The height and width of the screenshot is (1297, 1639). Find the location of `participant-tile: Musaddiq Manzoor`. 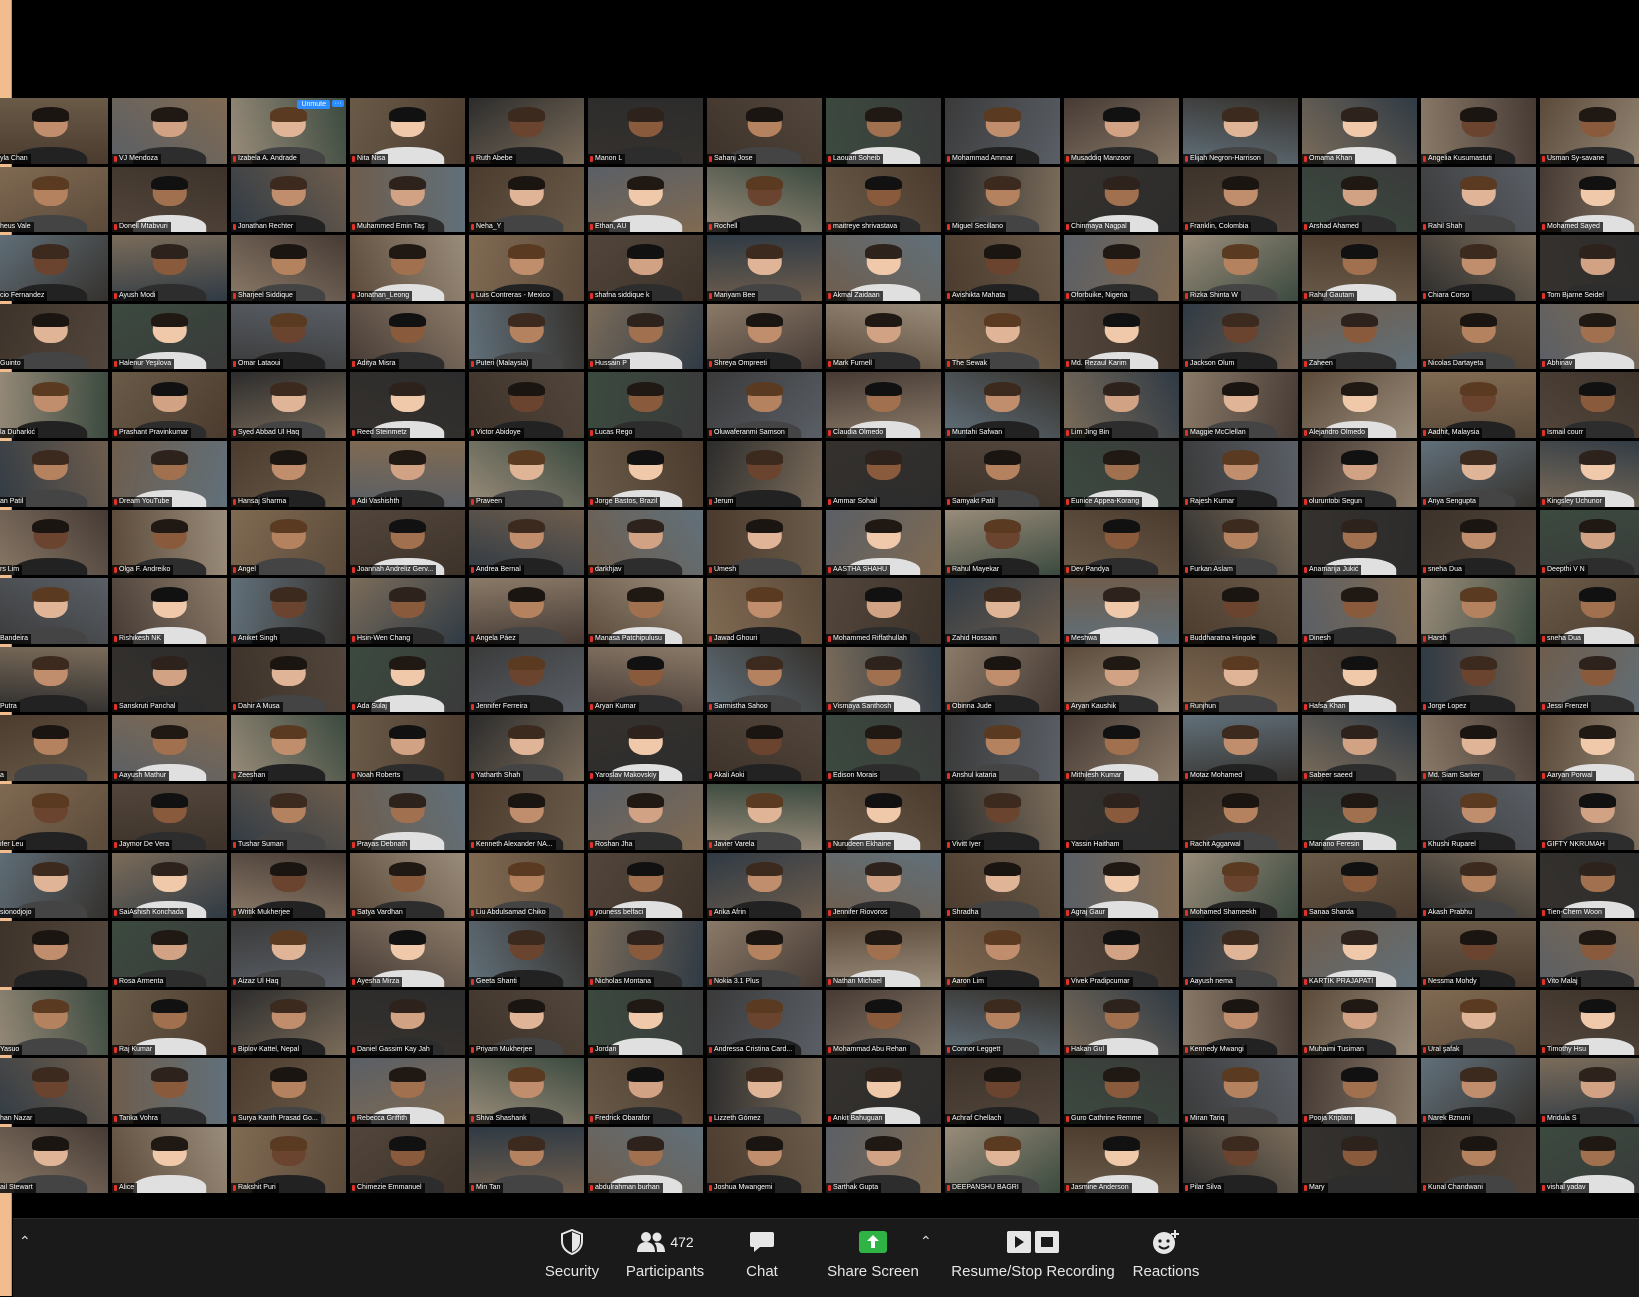

participant-tile: Musaddiq Manzoor is located at coordinates (1121, 131).